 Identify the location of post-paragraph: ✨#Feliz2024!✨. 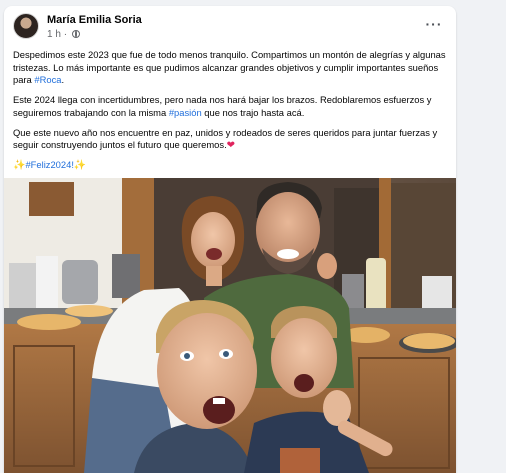
(231, 165).